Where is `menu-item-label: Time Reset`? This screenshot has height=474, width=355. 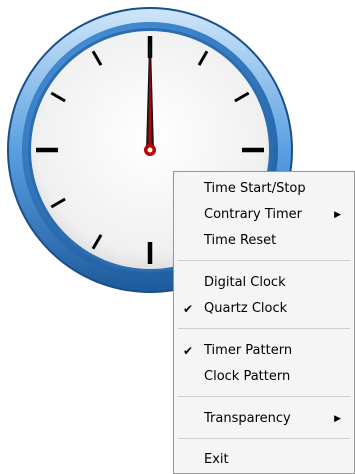 menu-item-label: Time Reset is located at coordinates (240, 240).